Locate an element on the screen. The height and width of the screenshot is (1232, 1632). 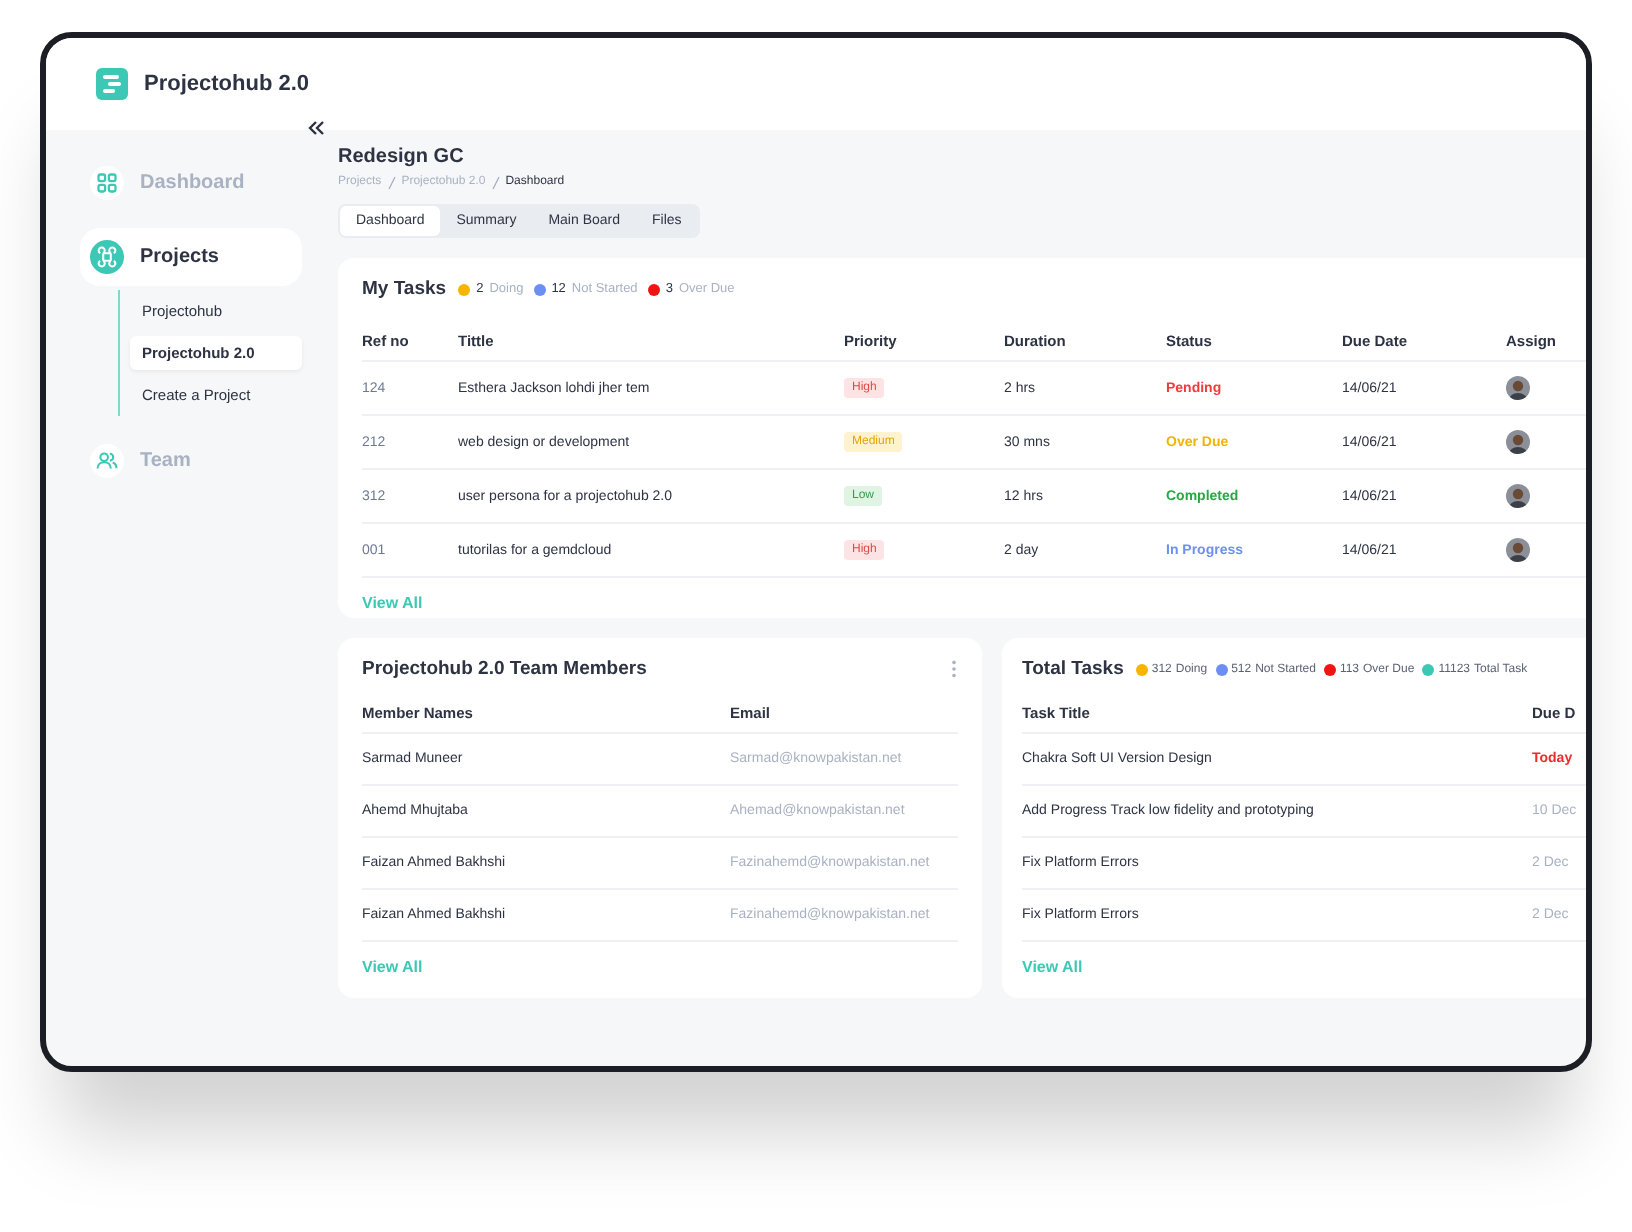
chevrons-left-icon is located at coordinates (316, 128).